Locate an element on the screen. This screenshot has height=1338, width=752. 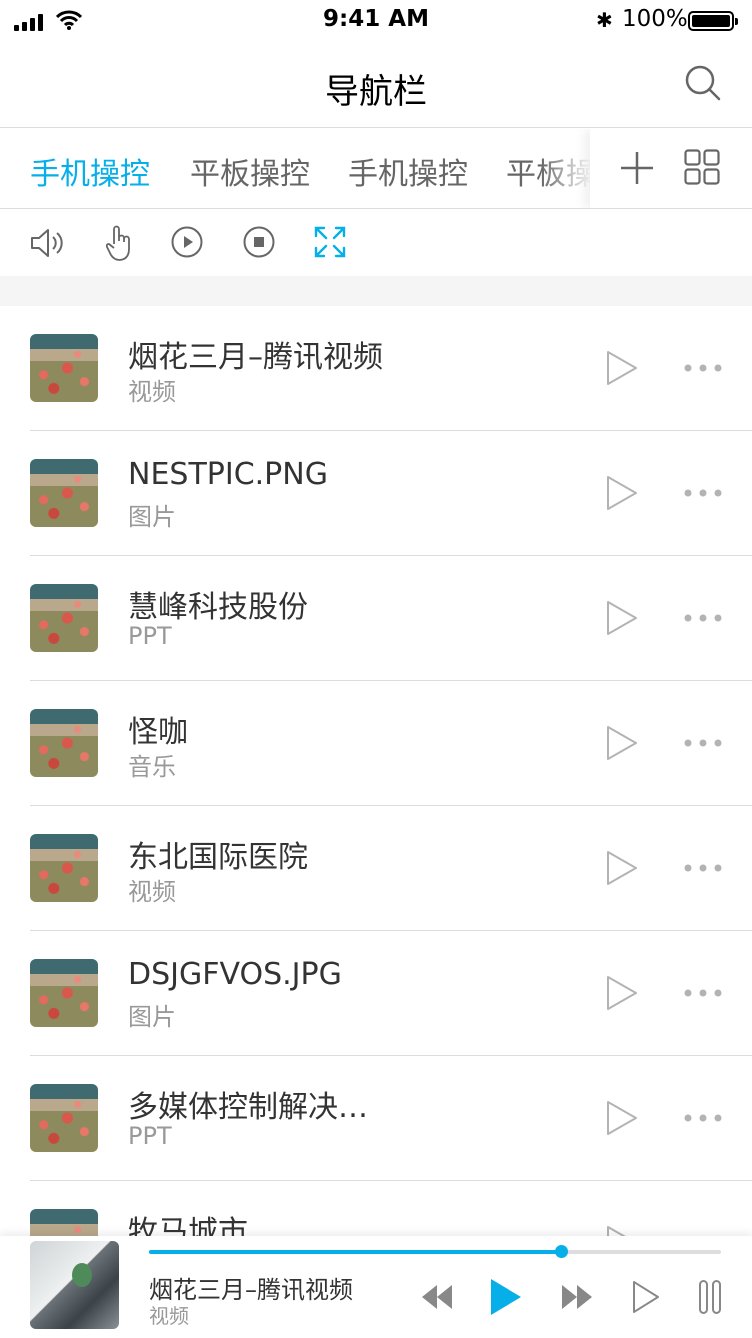
section-separator is located at coordinates (376, 291).